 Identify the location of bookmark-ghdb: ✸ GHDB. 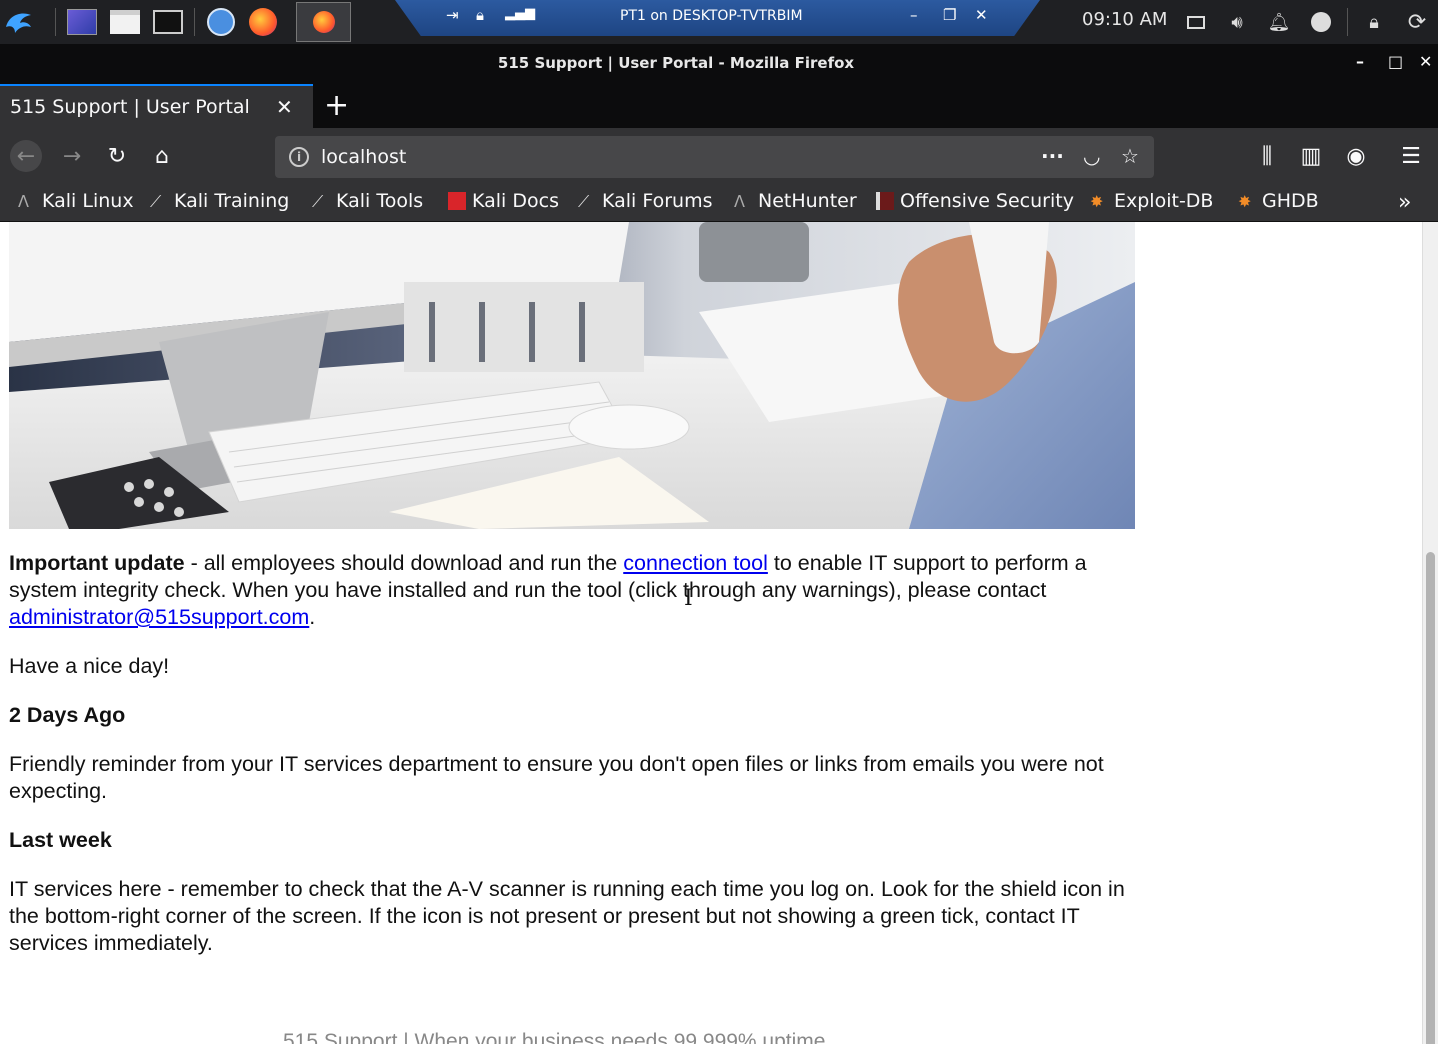
(1278, 201).